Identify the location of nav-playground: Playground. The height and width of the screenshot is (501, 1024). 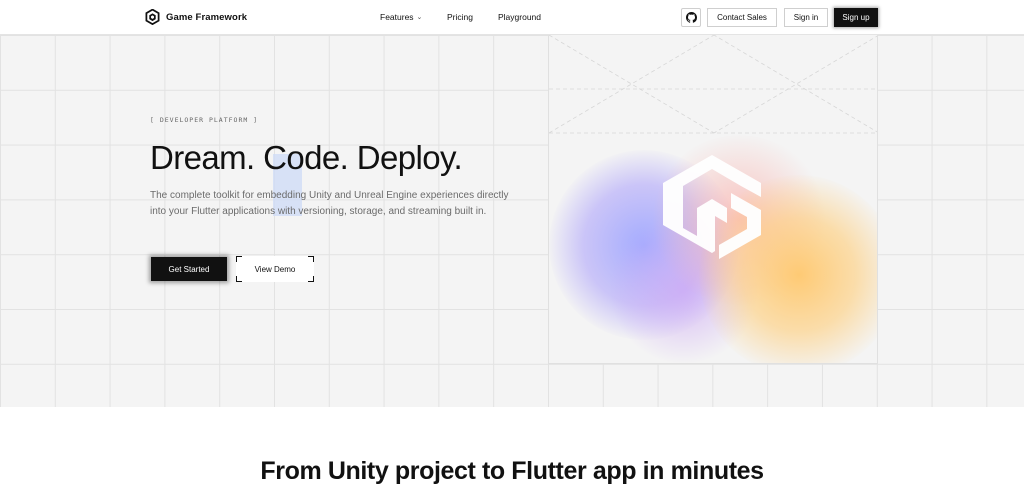
(519, 17).